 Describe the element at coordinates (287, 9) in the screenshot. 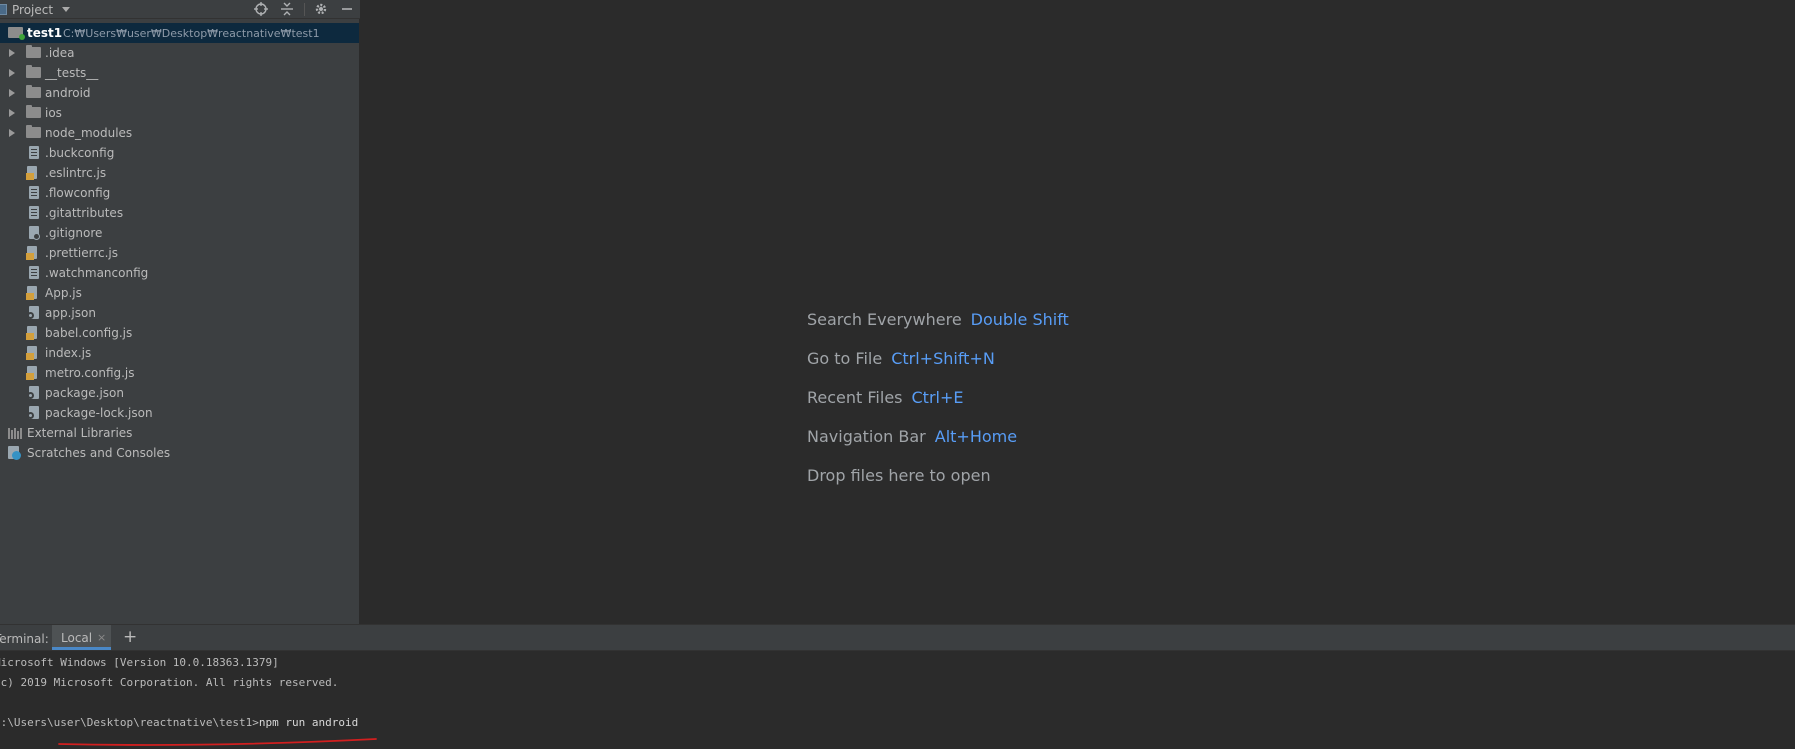

I see `collapse-all-icon` at that location.